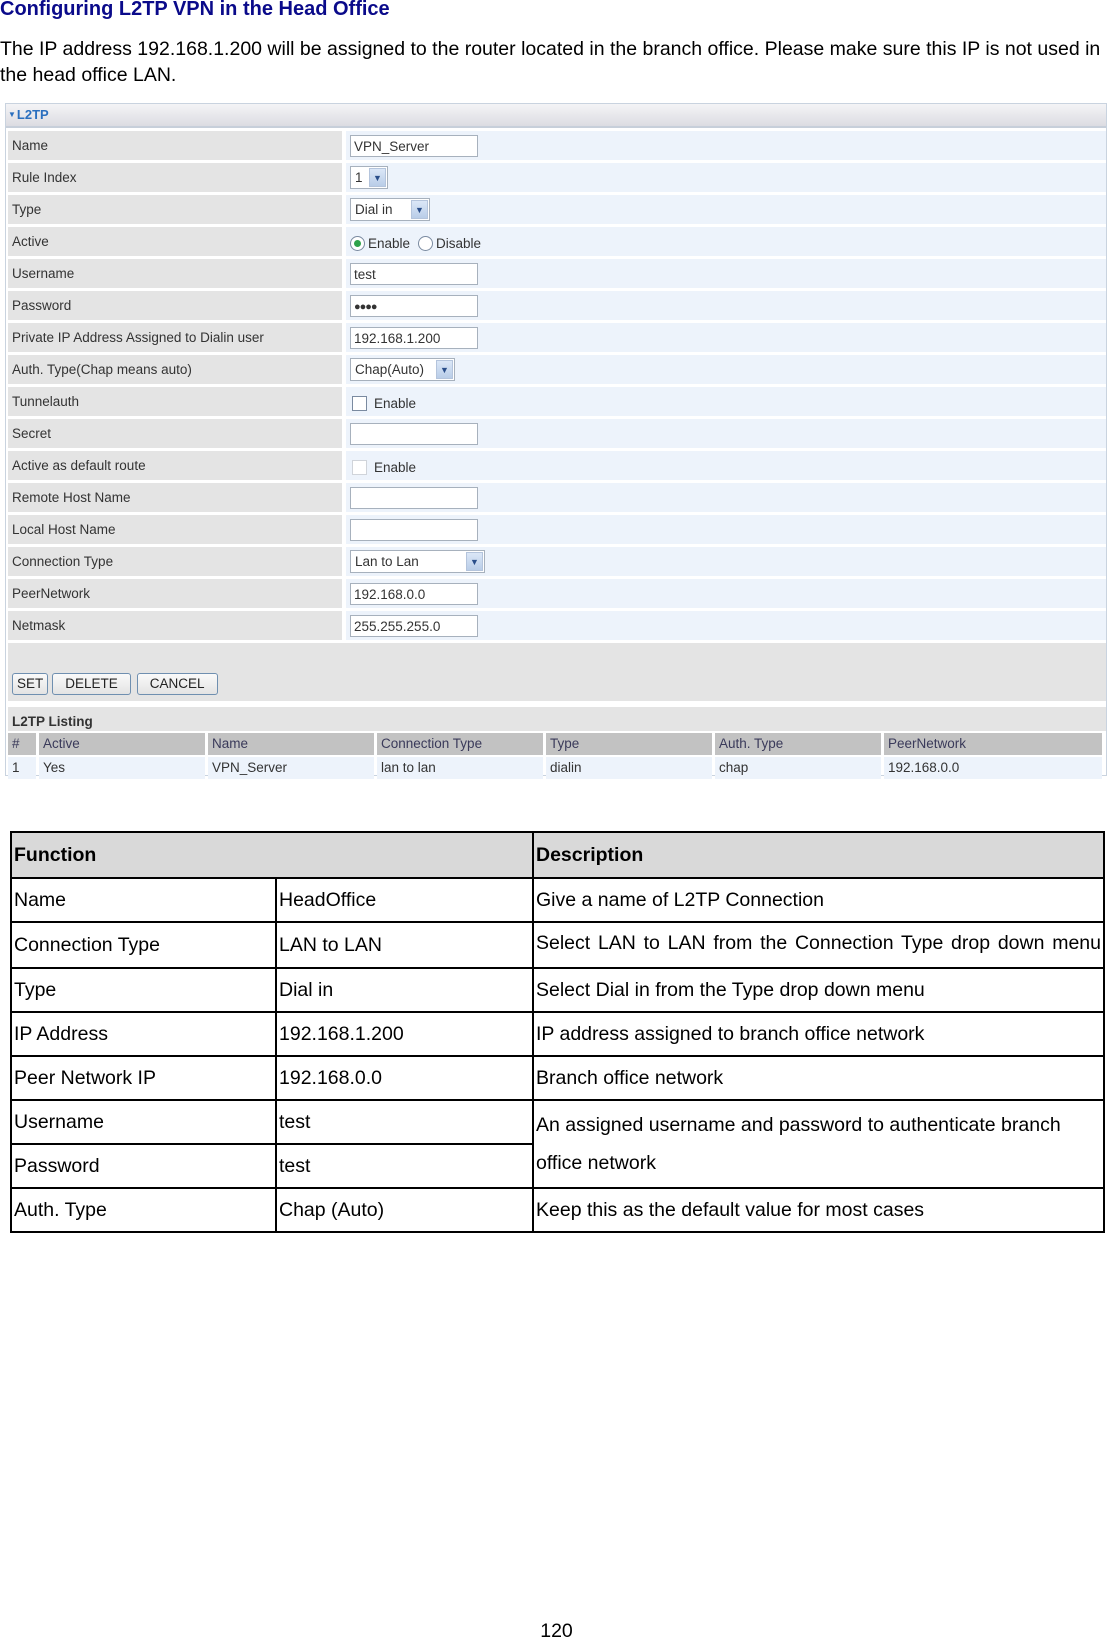 This screenshot has height=1650, width=1113. What do you see at coordinates (993, 744) in the screenshot?
I see `column-header: PeerNetwork` at bounding box center [993, 744].